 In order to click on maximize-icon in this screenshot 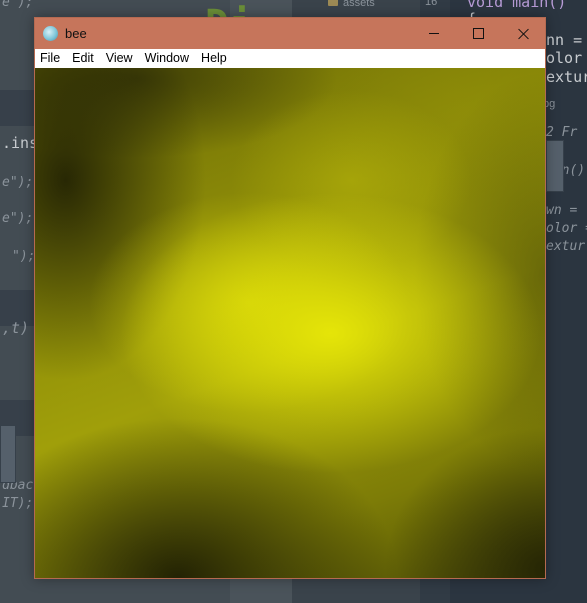, I will do `click(478, 33)`.